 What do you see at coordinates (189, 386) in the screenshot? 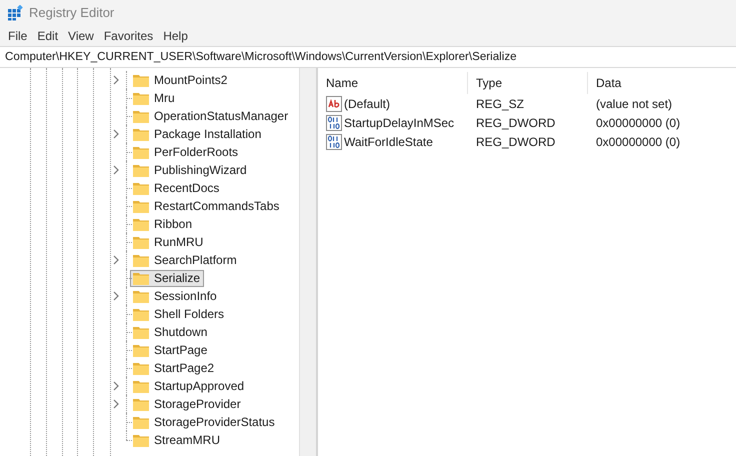
I see `tree-item: StartupApproved` at bounding box center [189, 386].